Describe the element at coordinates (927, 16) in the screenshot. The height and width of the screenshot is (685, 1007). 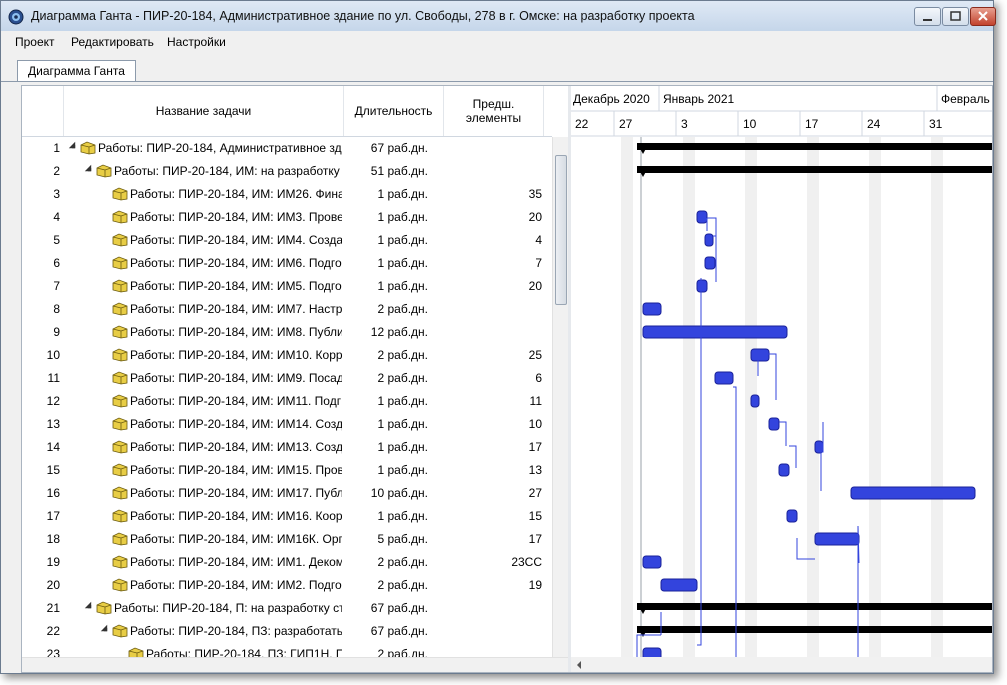
I see `minimize-button` at that location.